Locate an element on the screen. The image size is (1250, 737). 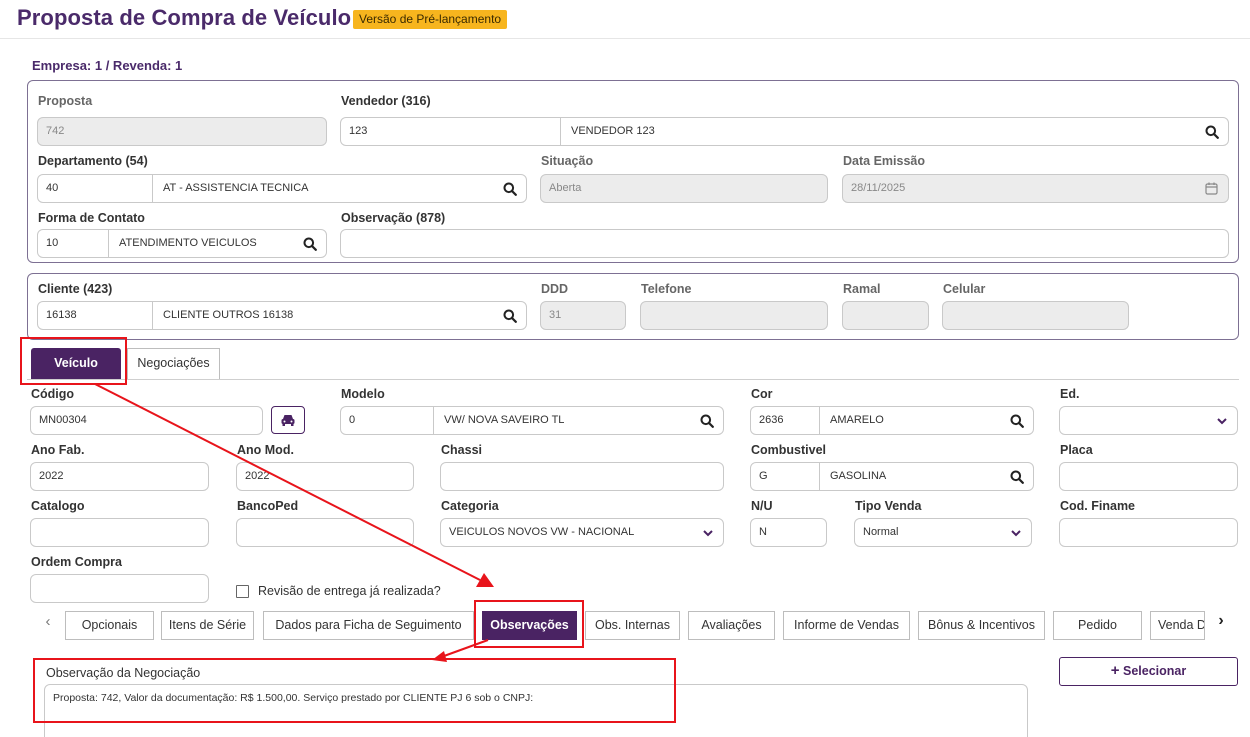
annotation-arrow-observacoes-to-field is located at coordinates (466, 648).